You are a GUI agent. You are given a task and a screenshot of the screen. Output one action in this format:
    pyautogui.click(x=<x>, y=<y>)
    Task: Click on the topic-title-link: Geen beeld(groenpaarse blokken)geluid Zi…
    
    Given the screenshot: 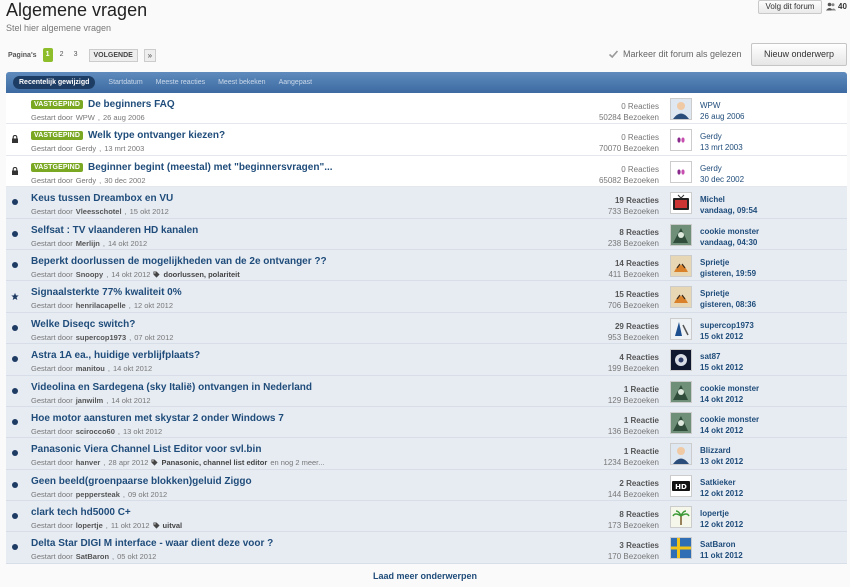 What is the action you would take?
    pyautogui.click(x=141, y=481)
    